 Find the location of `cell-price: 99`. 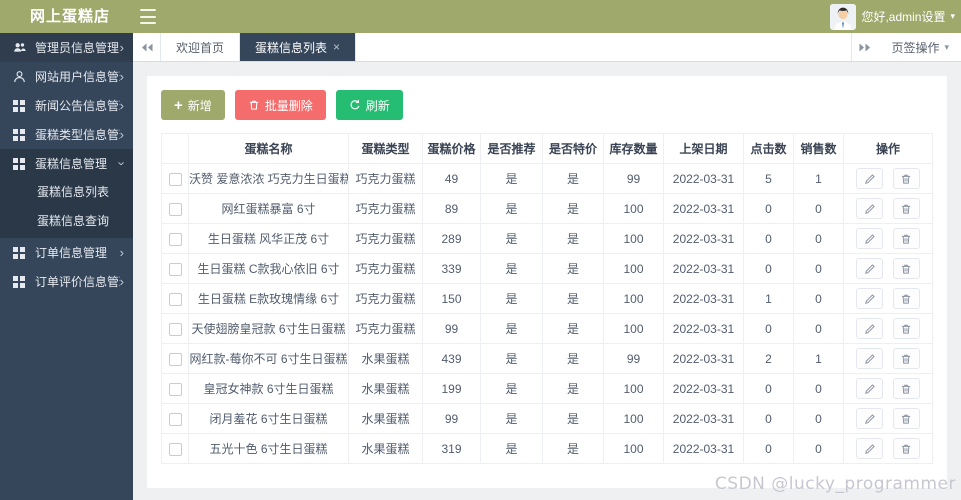

cell-price: 99 is located at coordinates (451, 418).